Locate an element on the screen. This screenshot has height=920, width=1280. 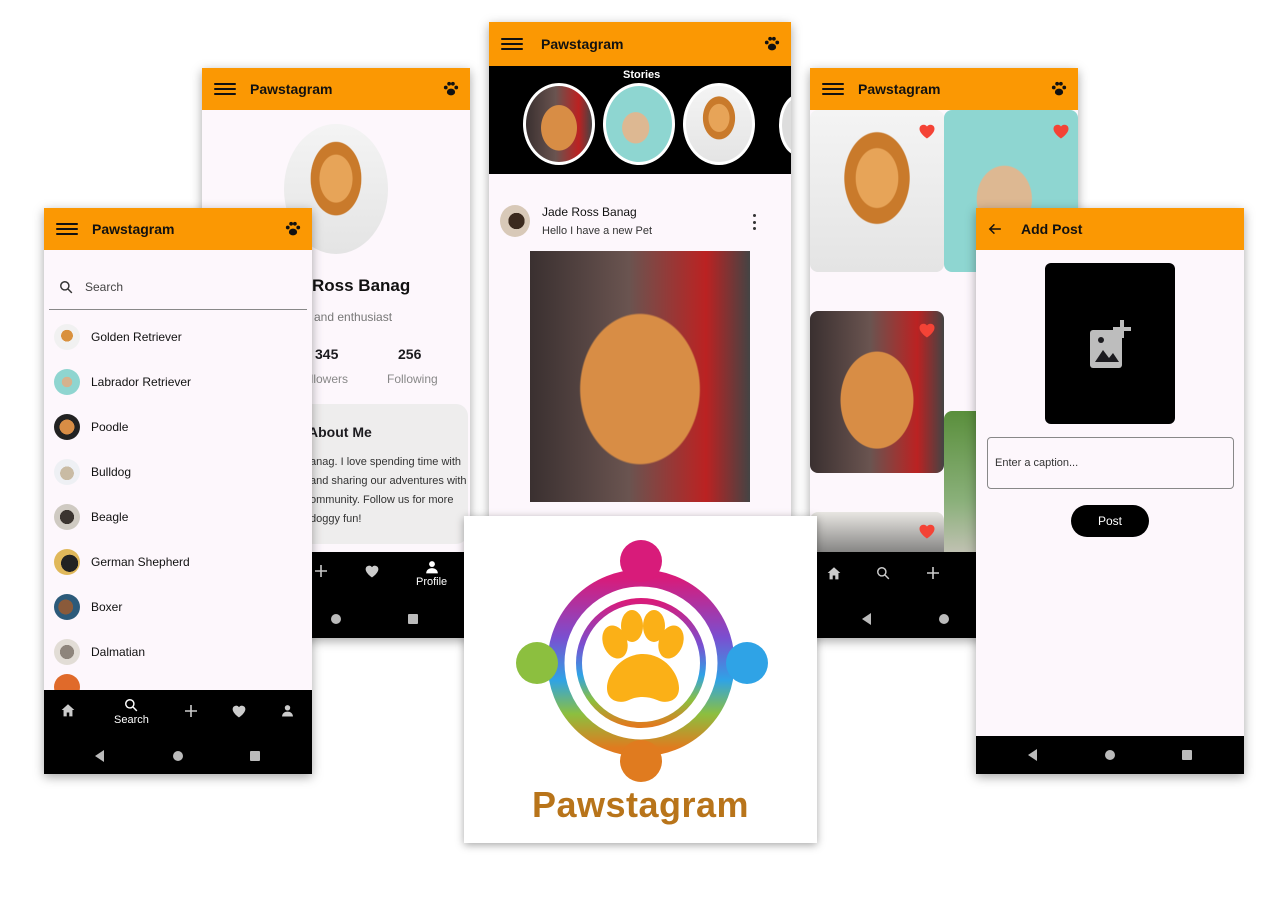
breed-name: Bulldog is located at coordinates (111, 471).